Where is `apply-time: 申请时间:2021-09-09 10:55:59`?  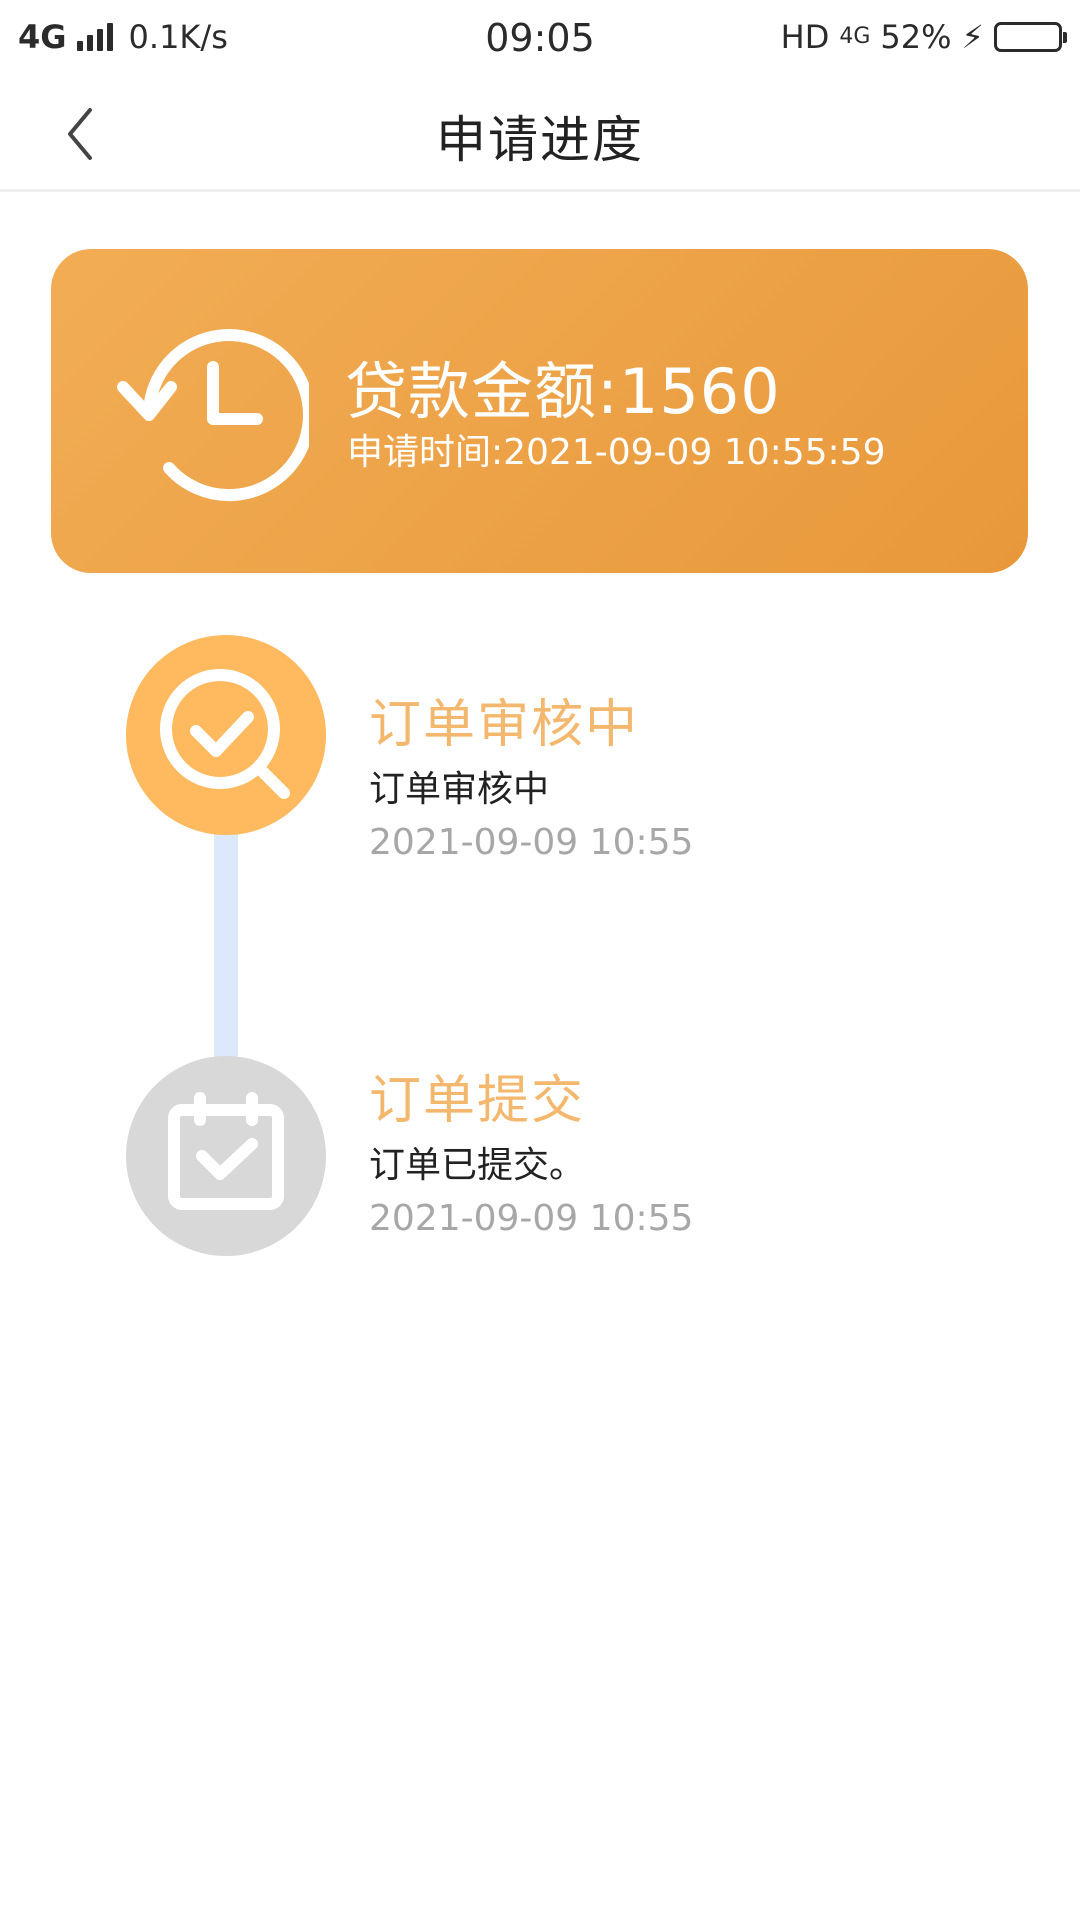 apply-time: 申请时间:2021-09-09 10:55:59 is located at coordinates (616, 452).